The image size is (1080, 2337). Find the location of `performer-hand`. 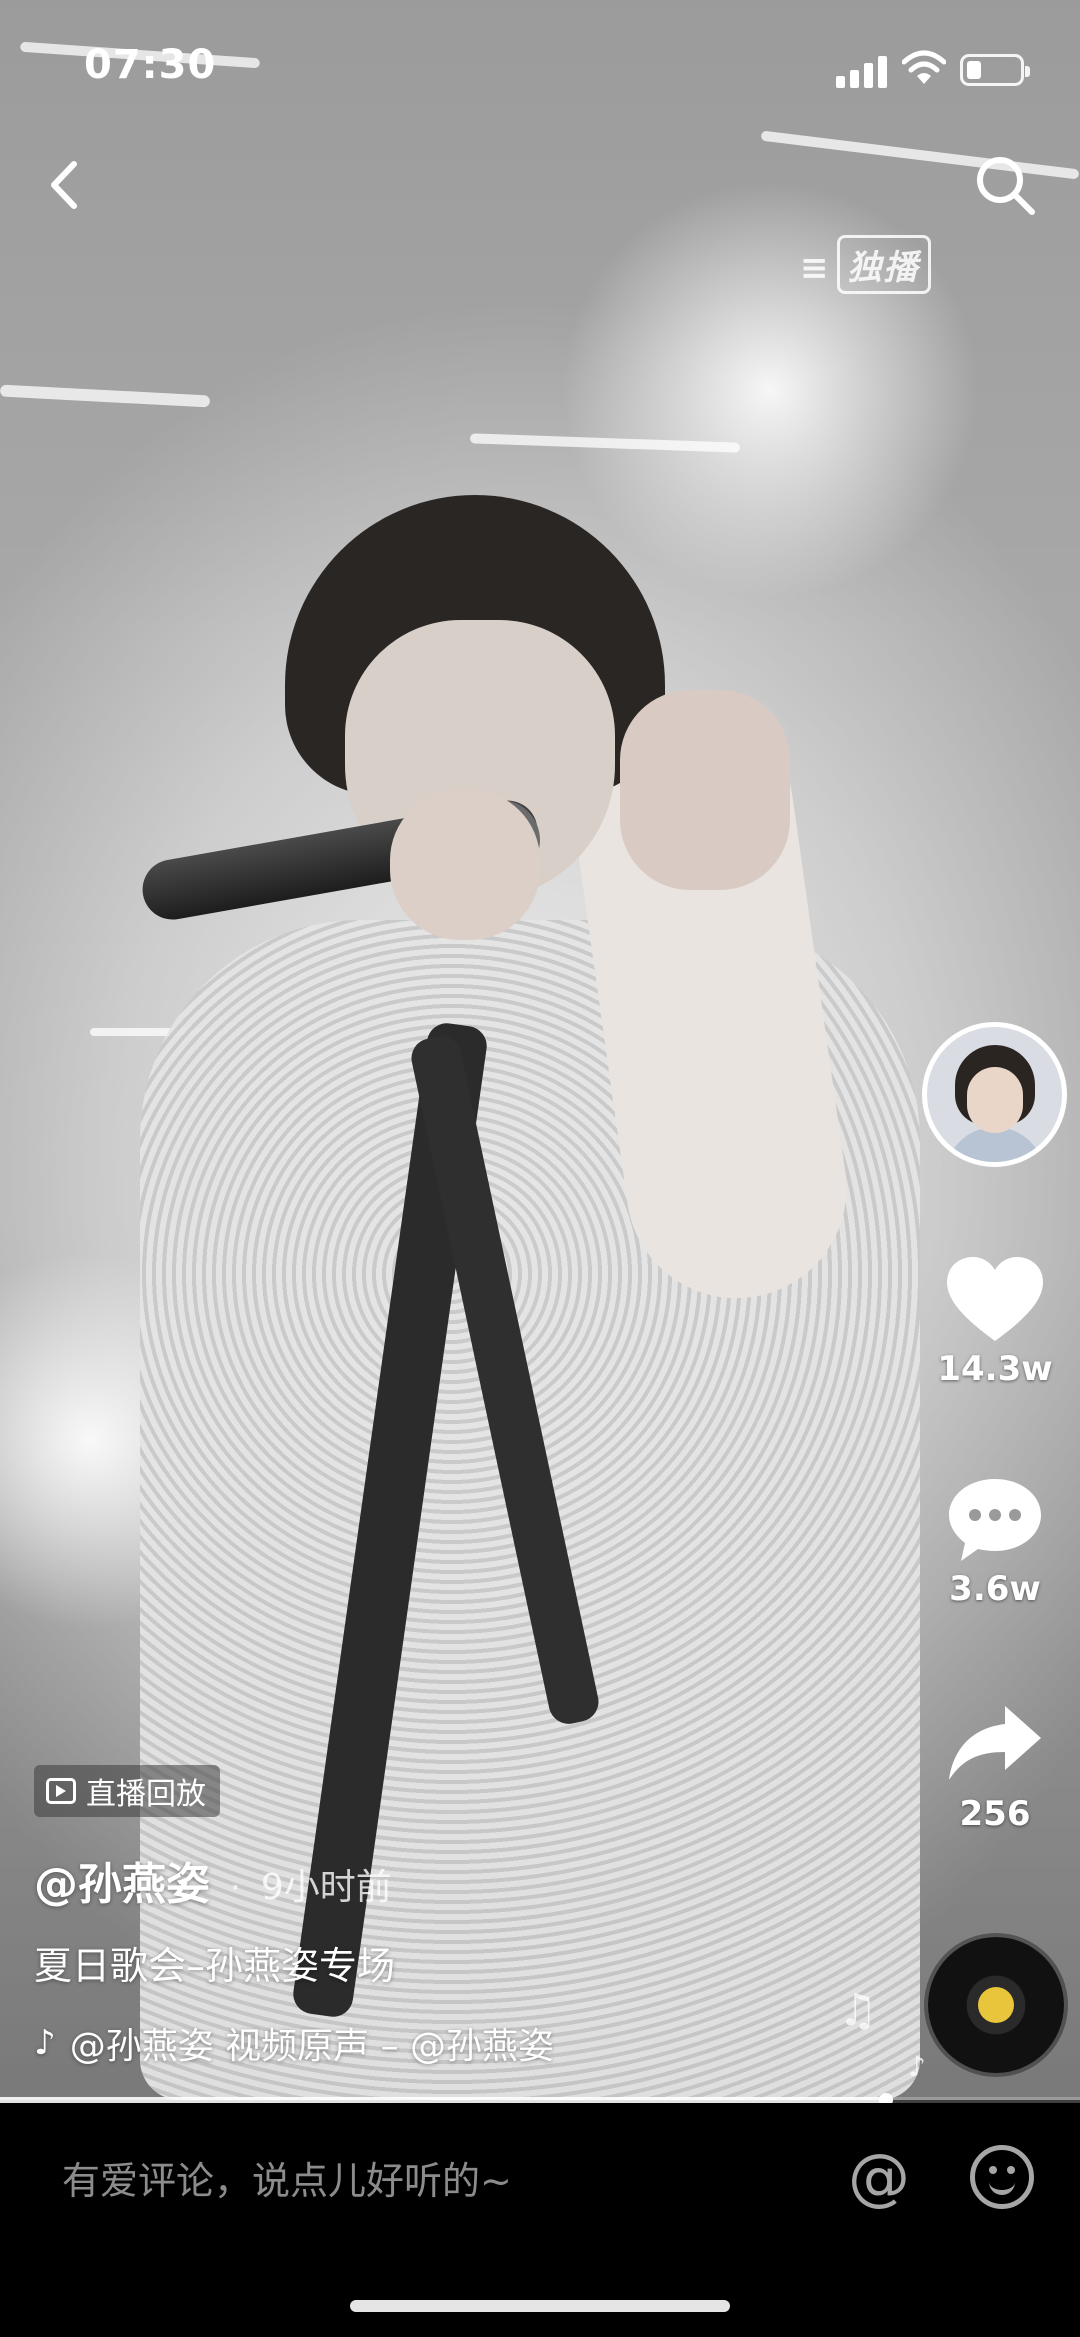

performer-hand is located at coordinates (465, 865).